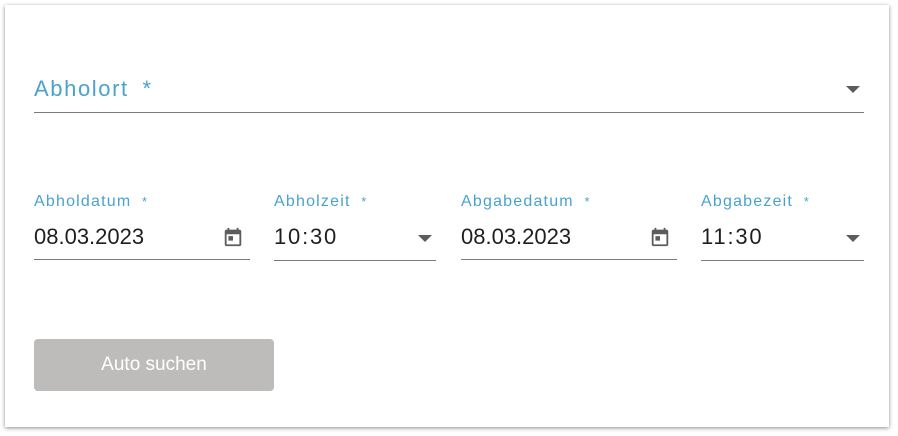 The image size is (898, 436). What do you see at coordinates (83, 201) in the screenshot?
I see `pickup-date-label-text: Abholdatum` at bounding box center [83, 201].